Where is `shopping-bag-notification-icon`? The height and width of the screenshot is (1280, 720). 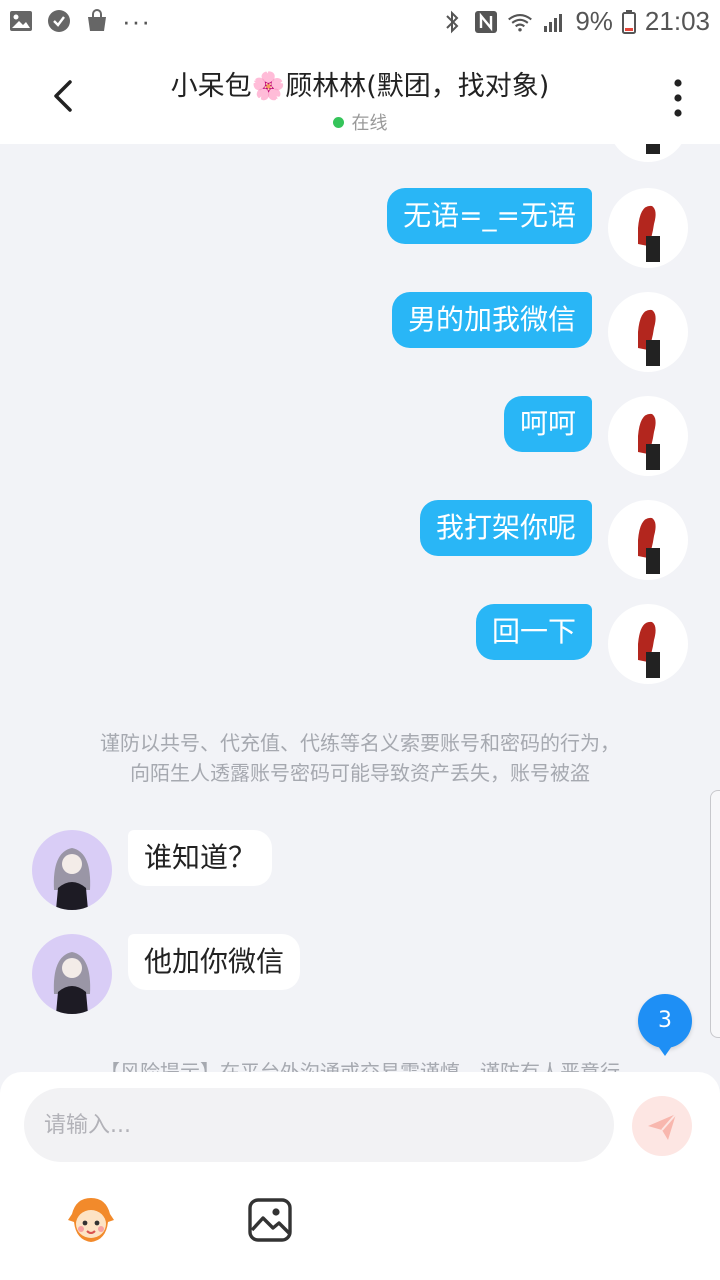
shopping-bag-notification-icon is located at coordinates (97, 20).